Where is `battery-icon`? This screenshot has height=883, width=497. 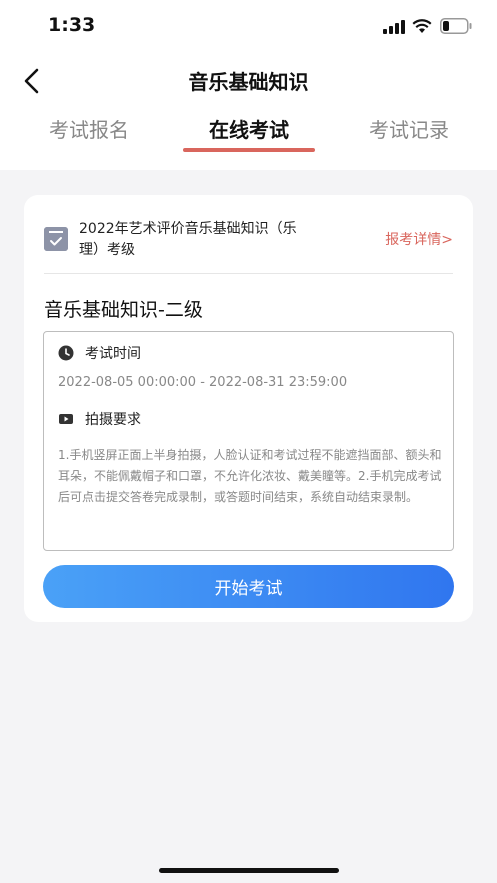 battery-icon is located at coordinates (456, 26).